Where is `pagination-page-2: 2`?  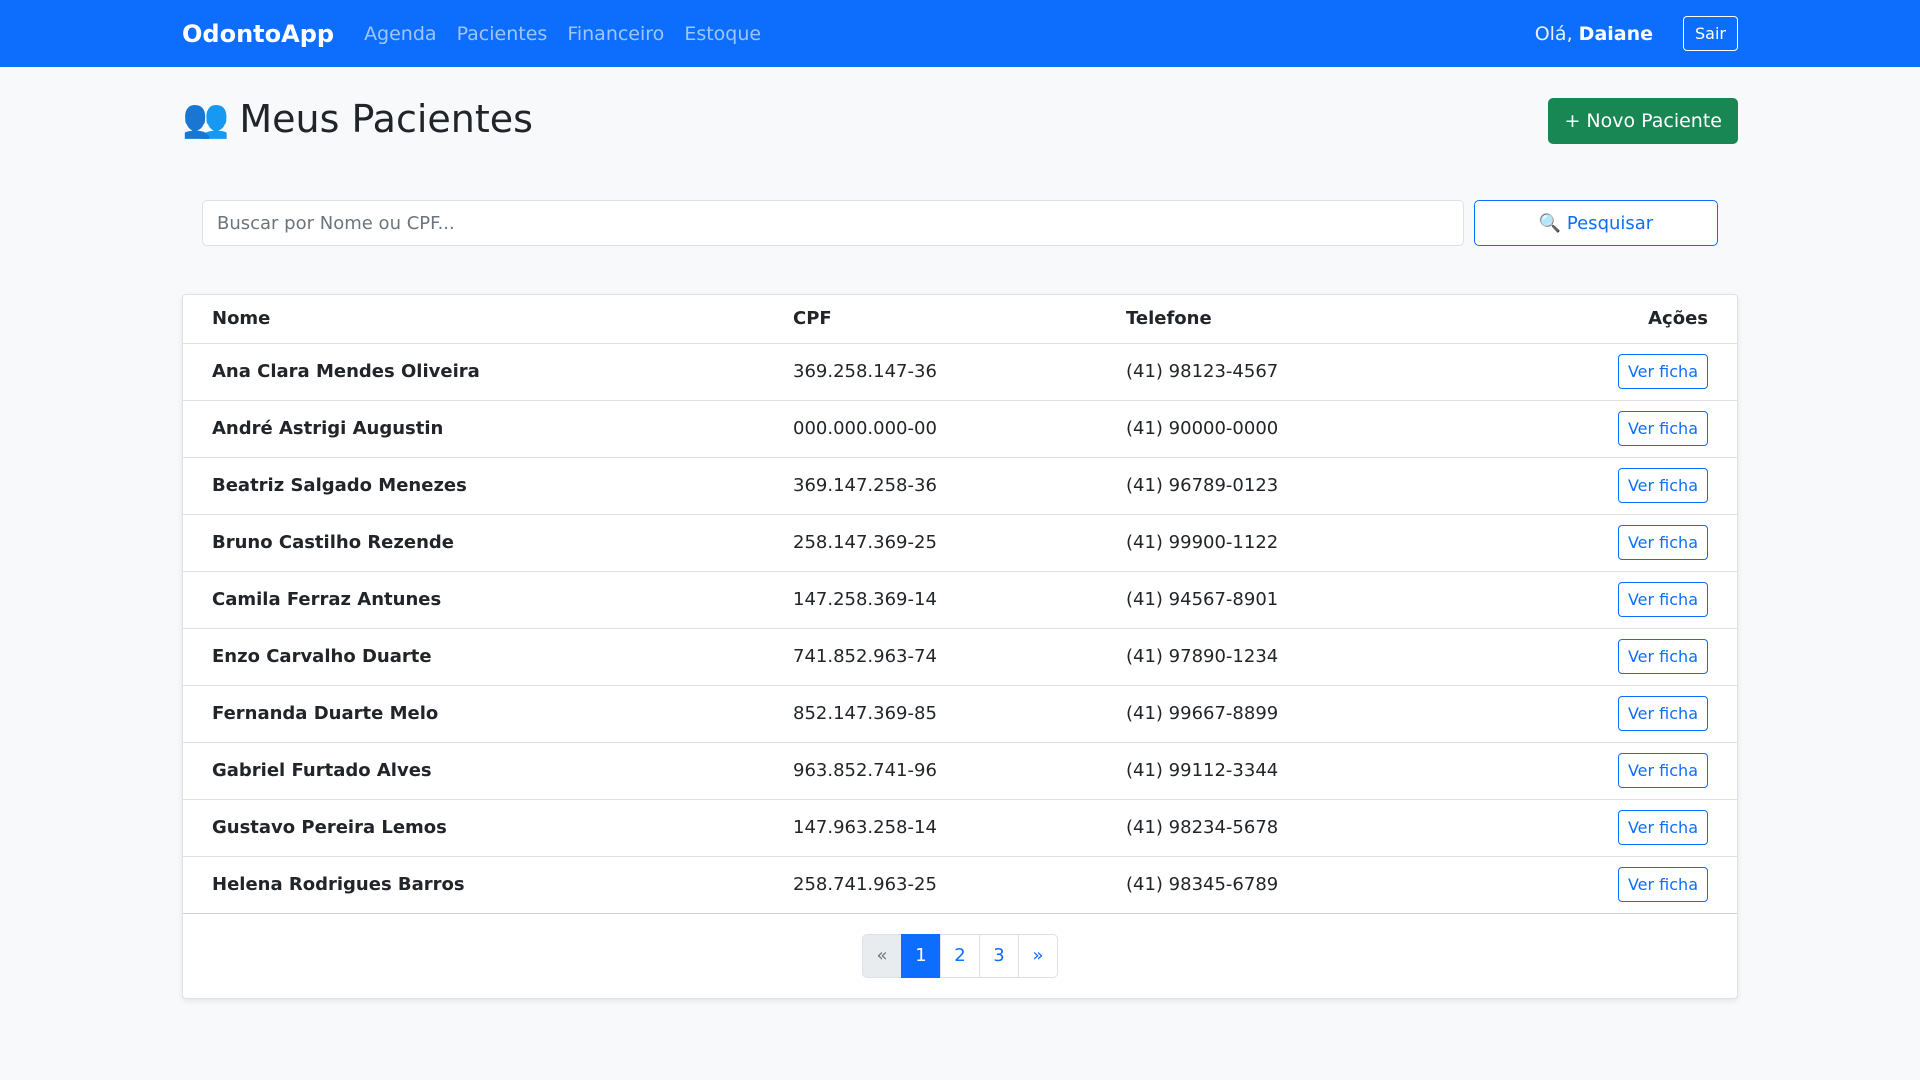
pagination-page-2: 2 is located at coordinates (960, 955).